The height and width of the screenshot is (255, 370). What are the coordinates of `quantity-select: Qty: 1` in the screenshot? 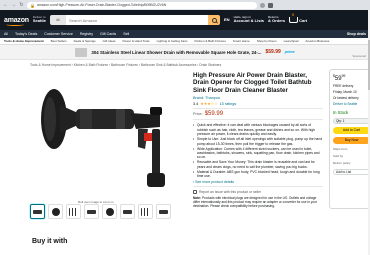 It's located at (351, 120).